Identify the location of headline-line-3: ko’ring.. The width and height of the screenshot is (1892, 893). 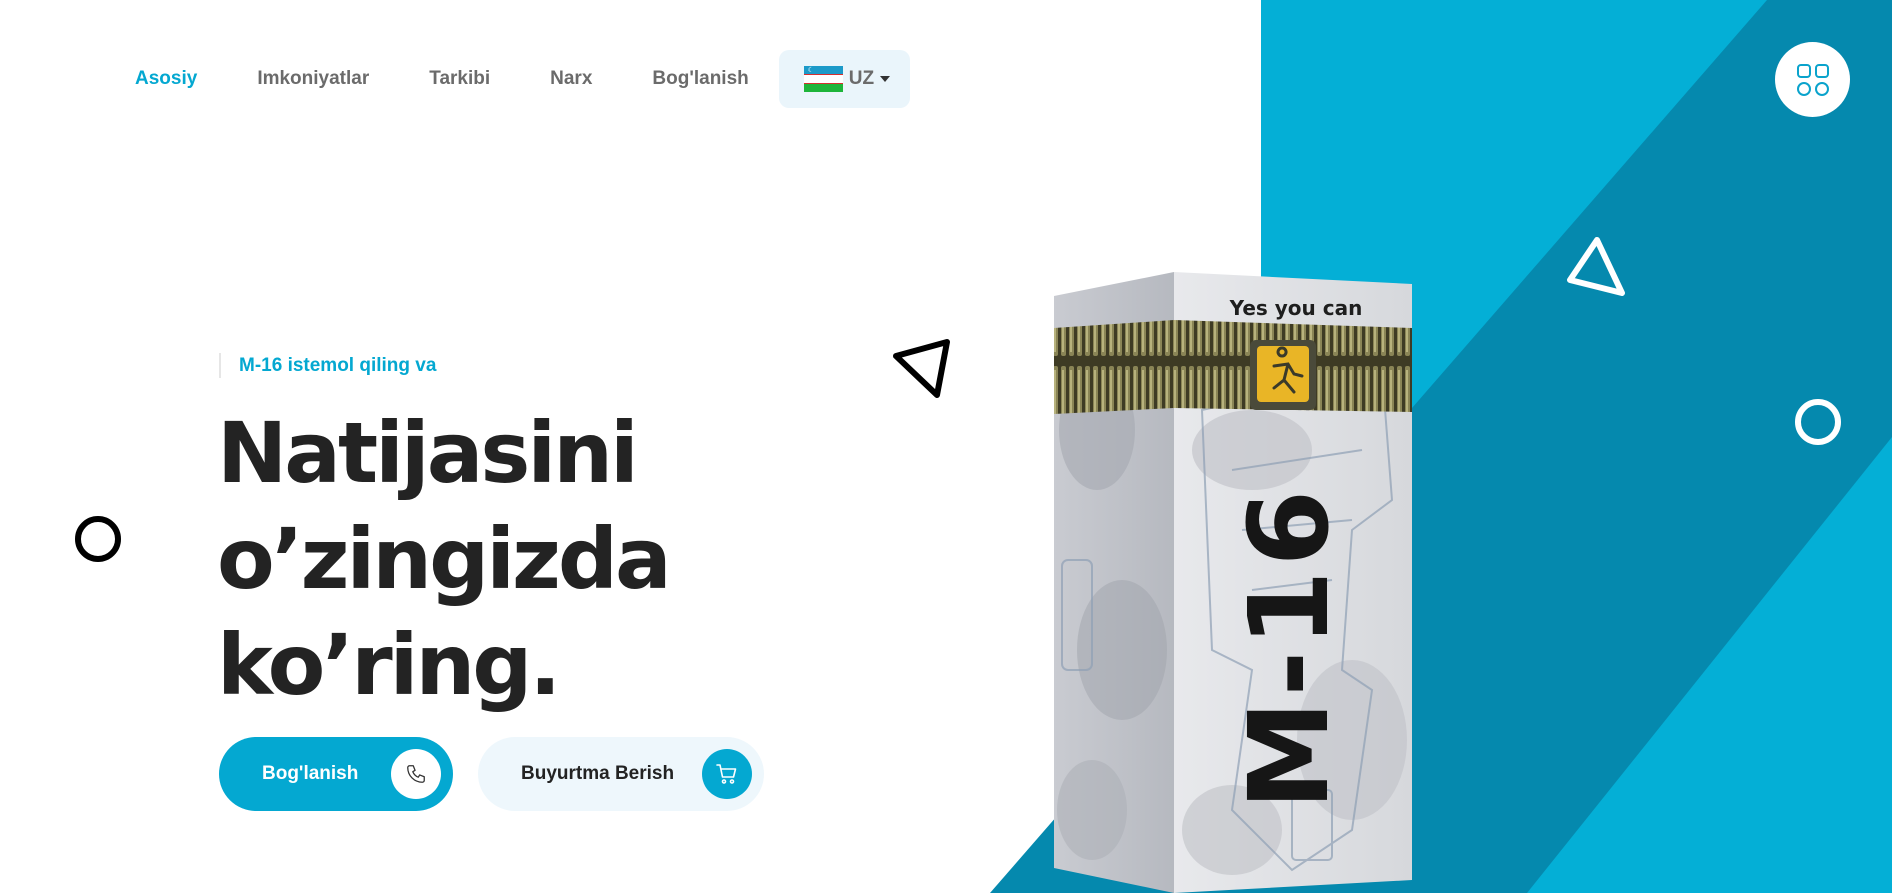
(389, 665).